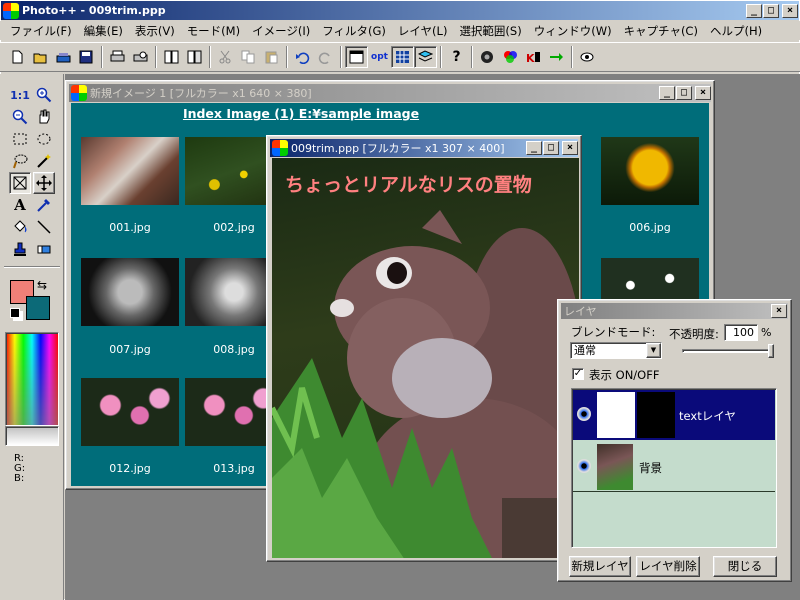  What do you see at coordinates (11, 10) in the screenshot?
I see `app-icon` at bounding box center [11, 10].